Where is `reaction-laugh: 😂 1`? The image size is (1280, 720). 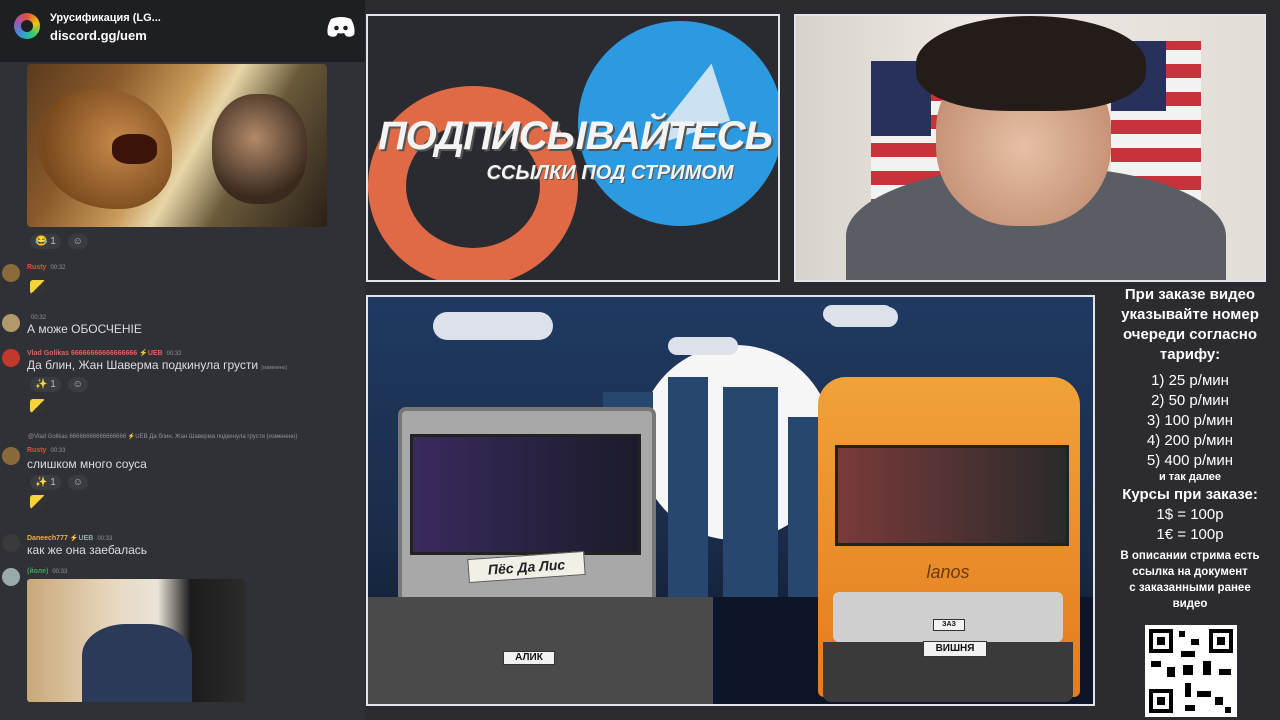
reaction-laugh: 😂 1 is located at coordinates (45, 241).